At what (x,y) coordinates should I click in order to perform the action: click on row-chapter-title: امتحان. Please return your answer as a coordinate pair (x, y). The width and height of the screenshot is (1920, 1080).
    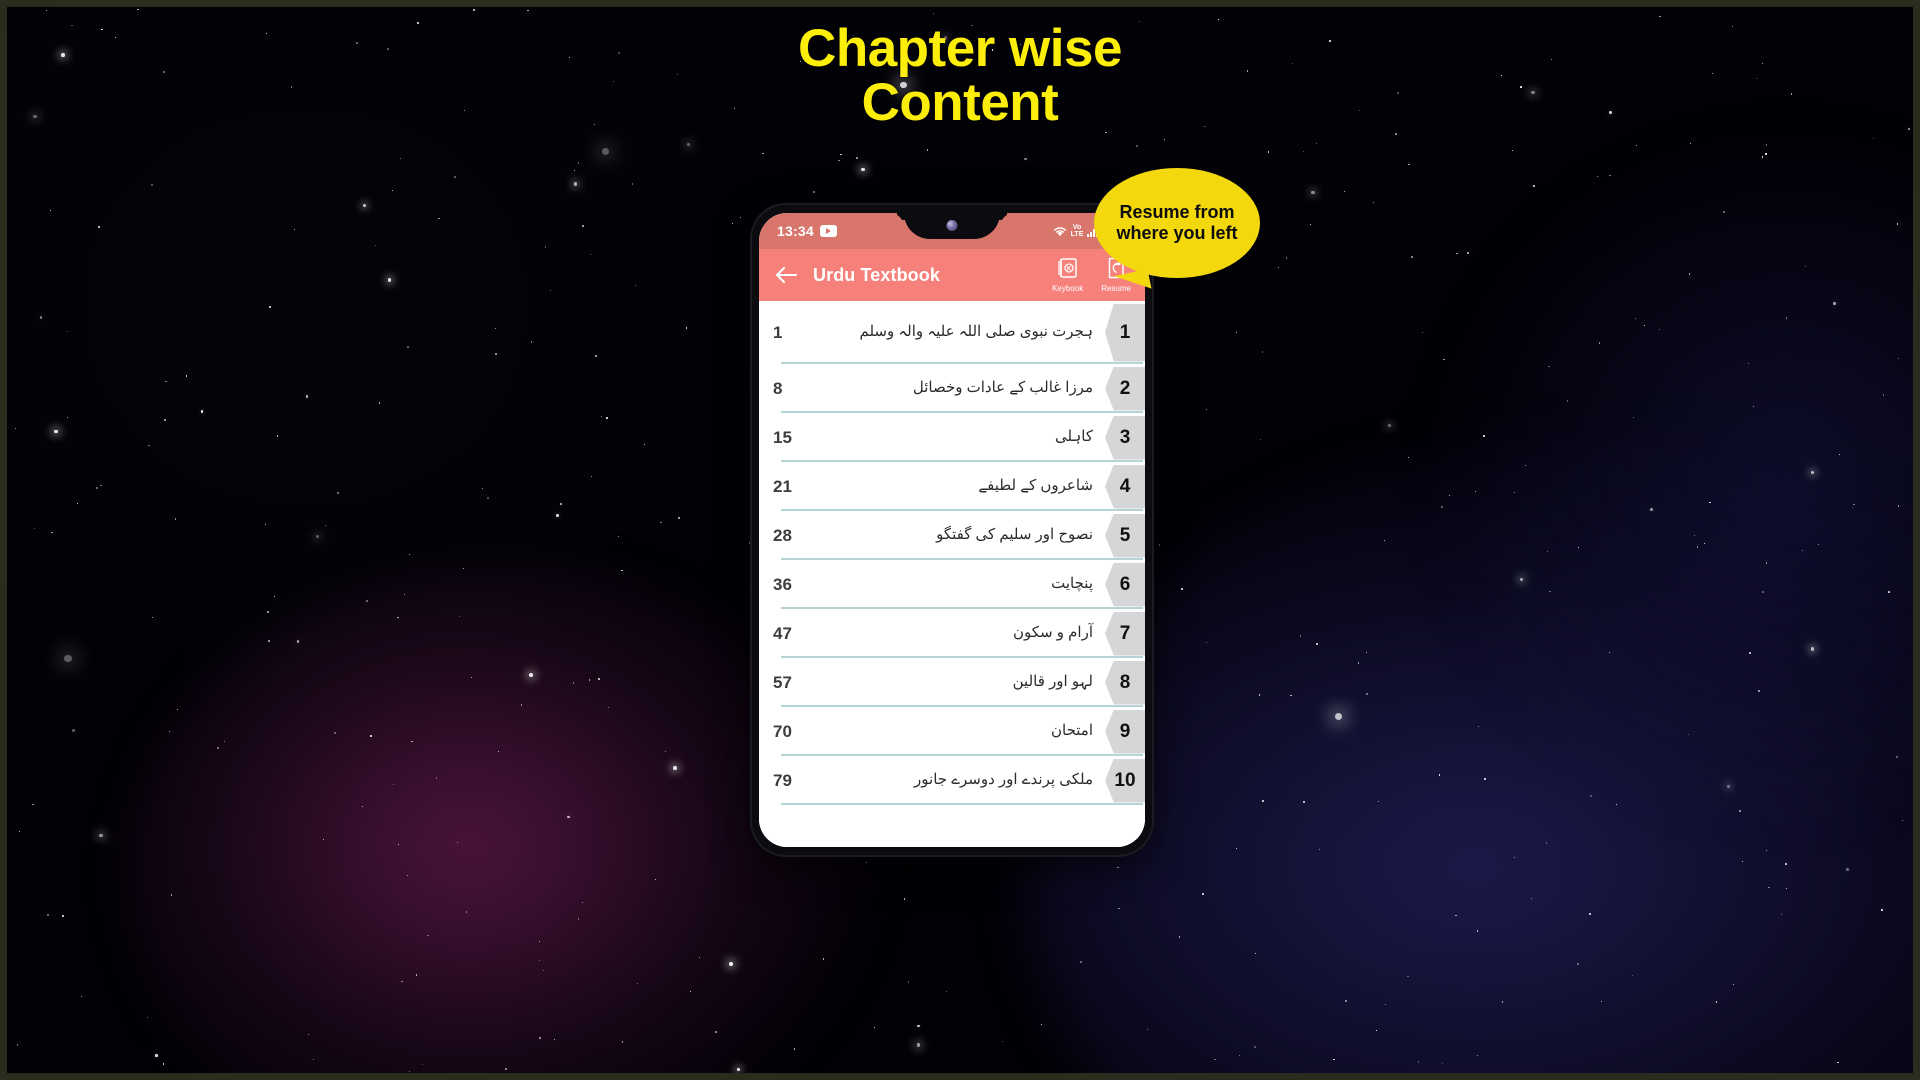
    Looking at the image, I should click on (1072, 731).